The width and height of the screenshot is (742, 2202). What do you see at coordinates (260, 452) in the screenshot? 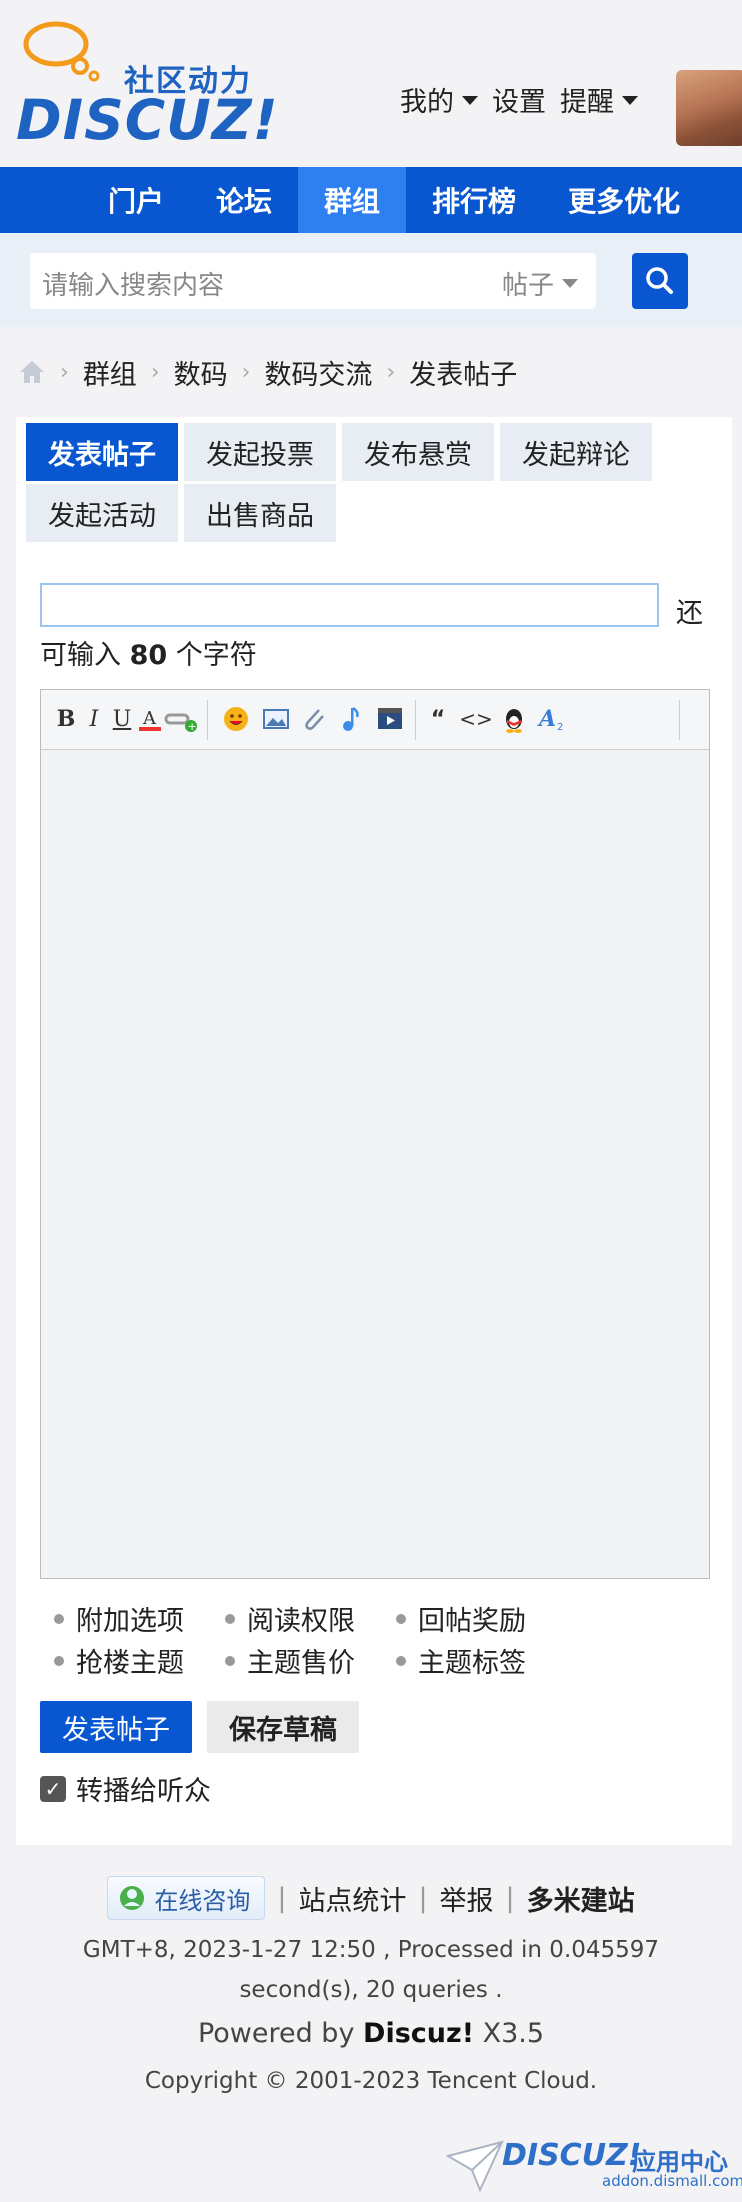
I see `tab-poll: 发起投票` at bounding box center [260, 452].